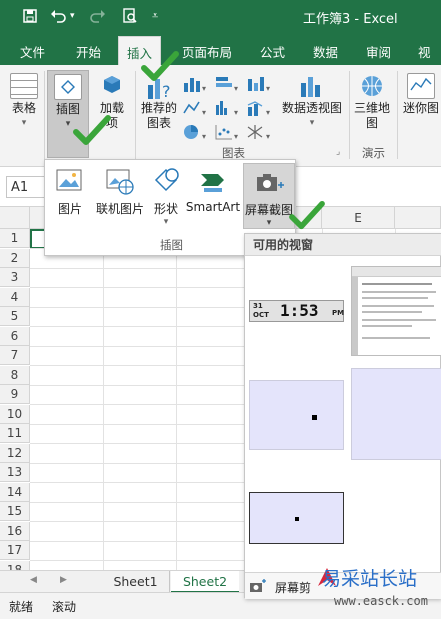  What do you see at coordinates (381, 601) in the screenshot?
I see `watermark-url: www.easck.com` at bounding box center [381, 601].